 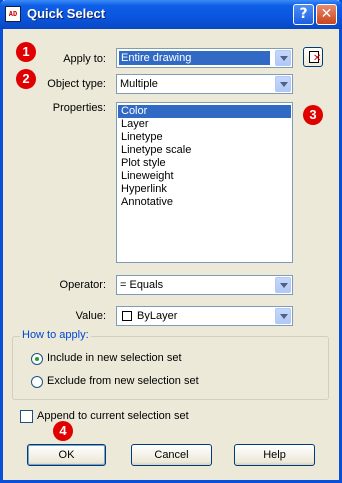 I want to click on help-button: Help, so click(x=274, y=455).